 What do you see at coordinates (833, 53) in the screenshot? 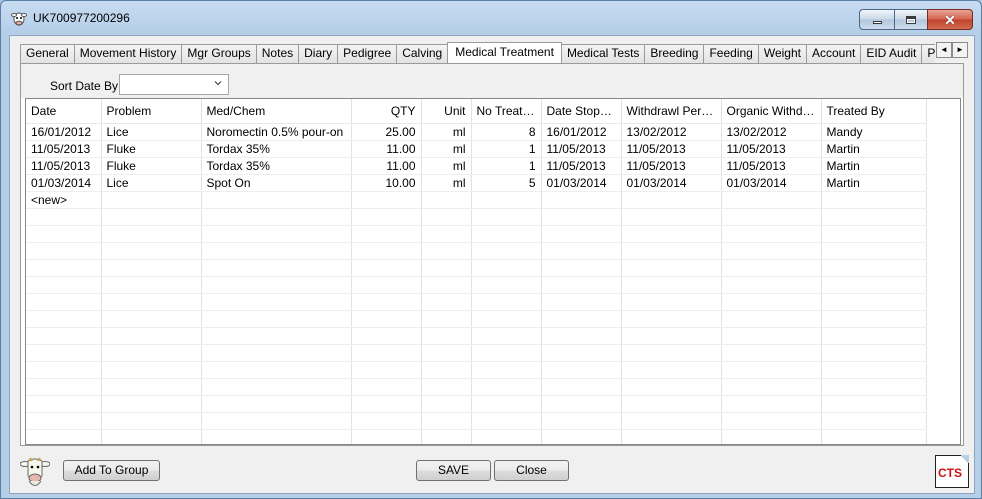
I see `tab-account: Account` at bounding box center [833, 53].